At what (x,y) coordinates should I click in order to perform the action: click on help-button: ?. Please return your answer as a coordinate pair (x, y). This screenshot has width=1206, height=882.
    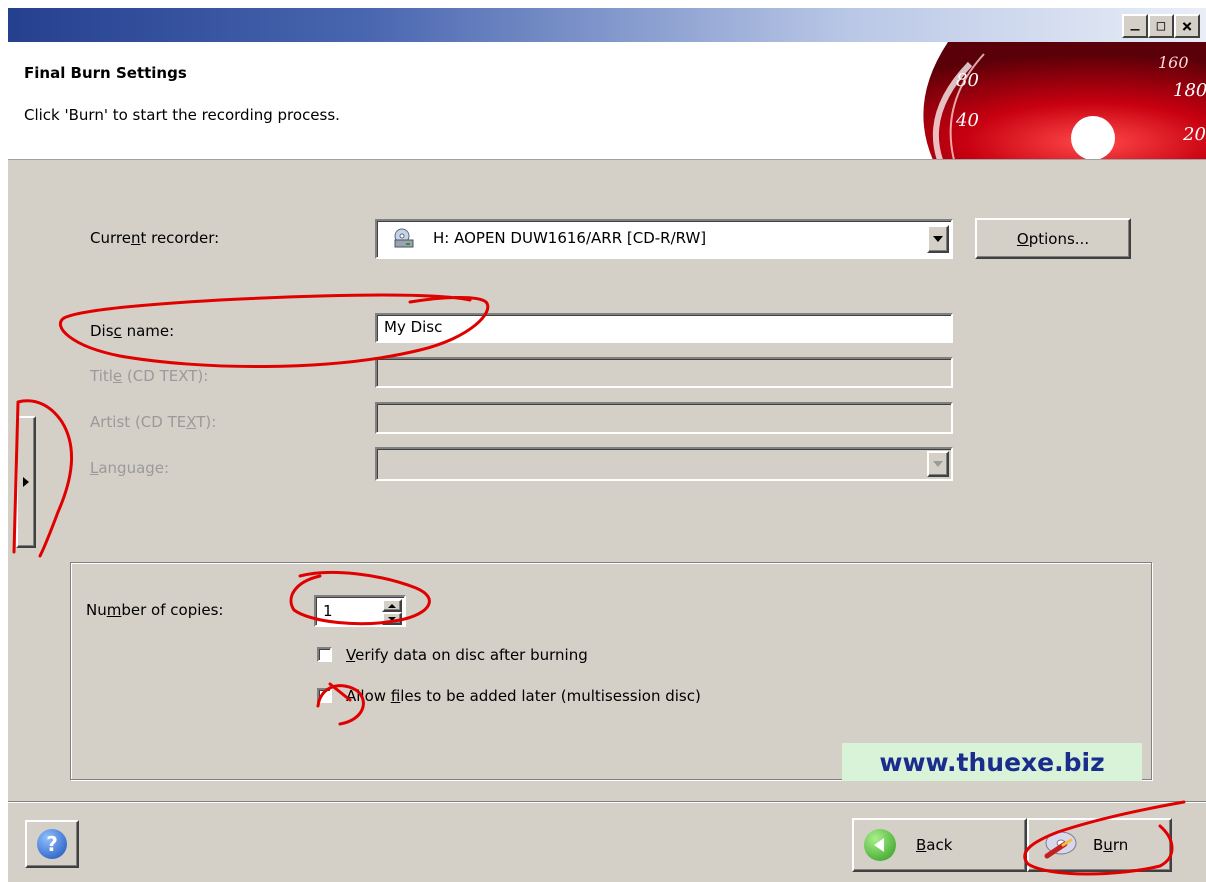
    Looking at the image, I should click on (52, 844).